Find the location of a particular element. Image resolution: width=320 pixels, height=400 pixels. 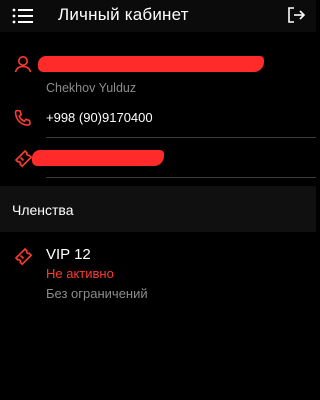

app-bar: Личный кабинет is located at coordinates (158, 16).